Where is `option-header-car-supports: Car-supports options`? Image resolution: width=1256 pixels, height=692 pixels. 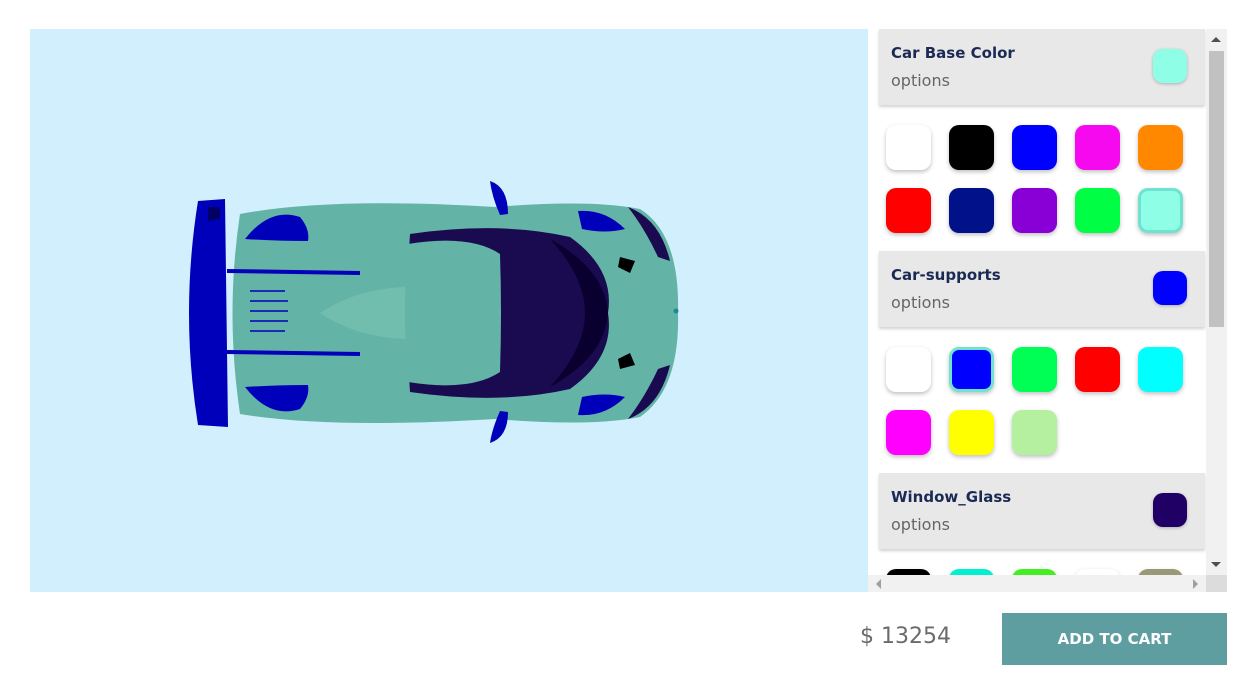
option-header-car-supports: Car-supports options is located at coordinates (1042, 289).